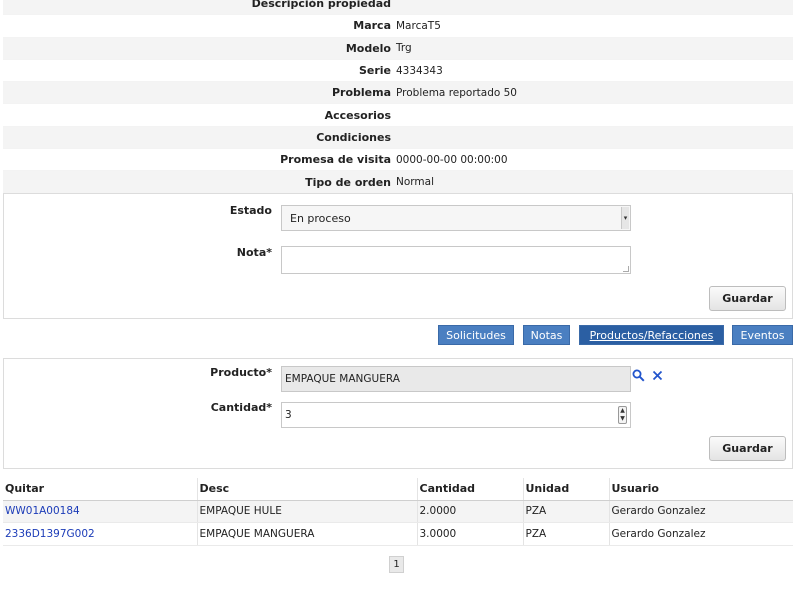  What do you see at coordinates (361, 93) in the screenshot?
I see `detail-label: Problema` at bounding box center [361, 93].